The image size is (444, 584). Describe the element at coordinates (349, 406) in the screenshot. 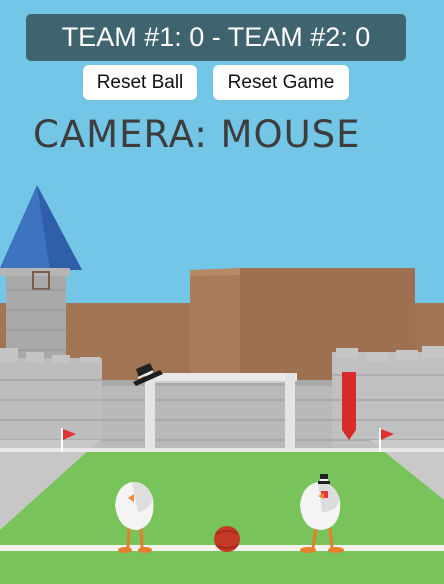

I see `banner` at that location.